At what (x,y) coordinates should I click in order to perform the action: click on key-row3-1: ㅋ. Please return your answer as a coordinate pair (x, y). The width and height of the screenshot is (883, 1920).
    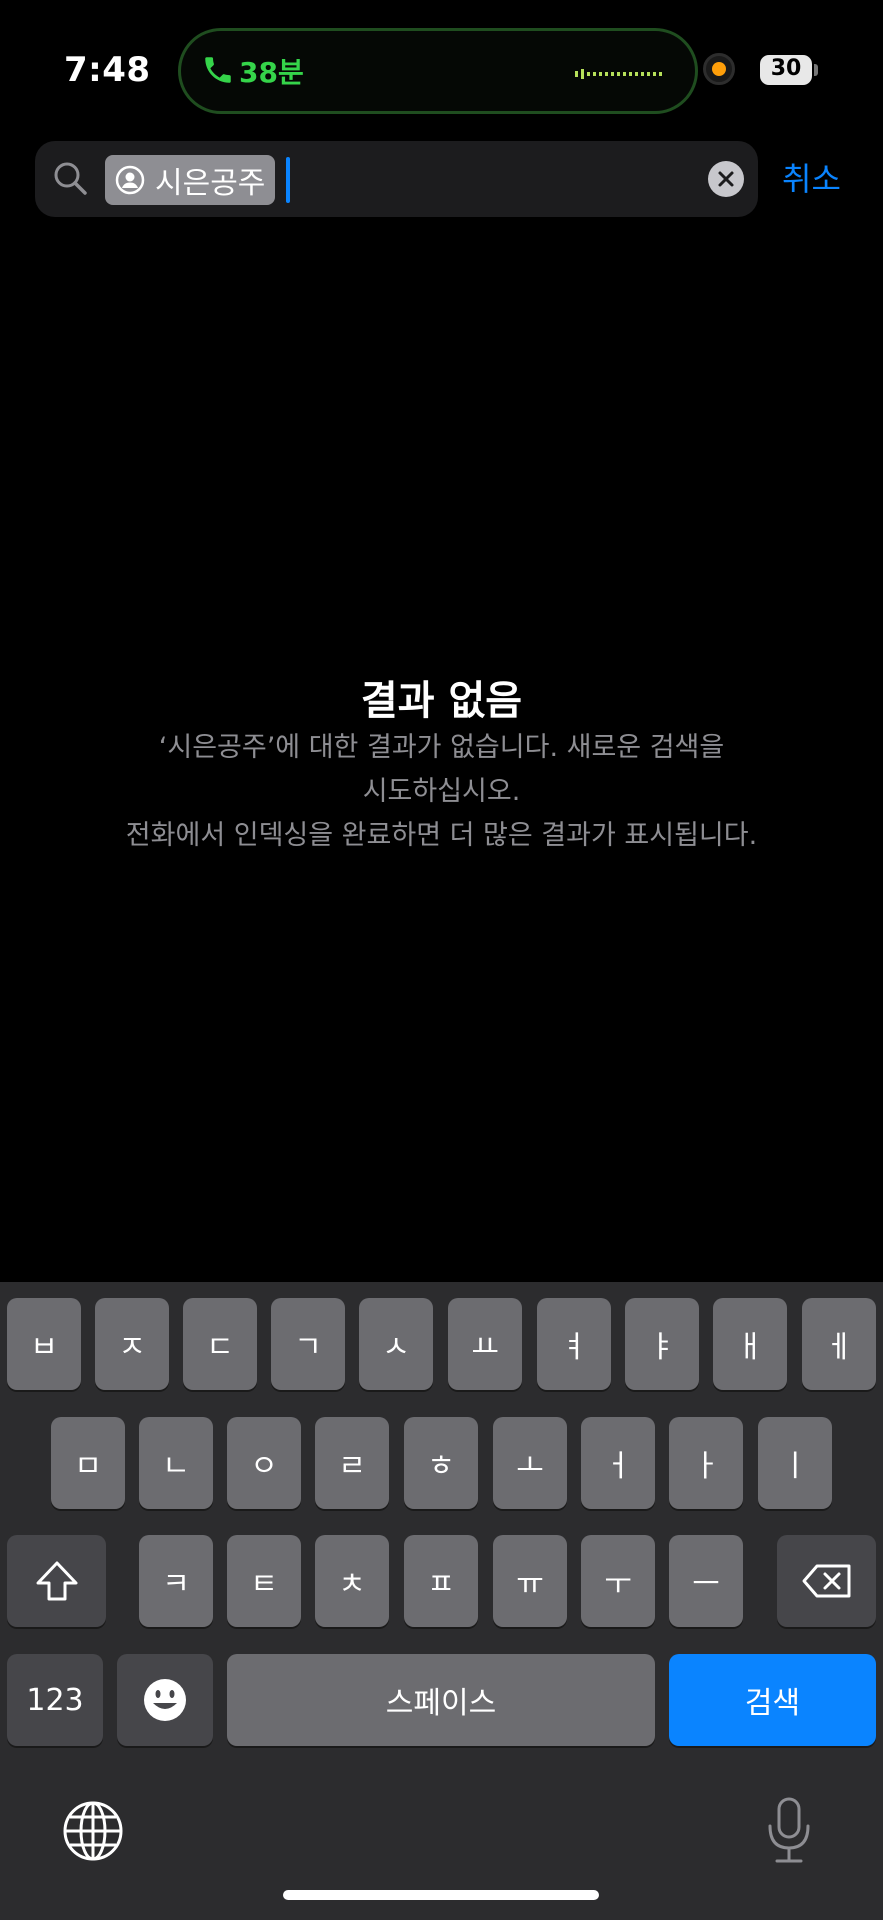
    Looking at the image, I should click on (176, 1581).